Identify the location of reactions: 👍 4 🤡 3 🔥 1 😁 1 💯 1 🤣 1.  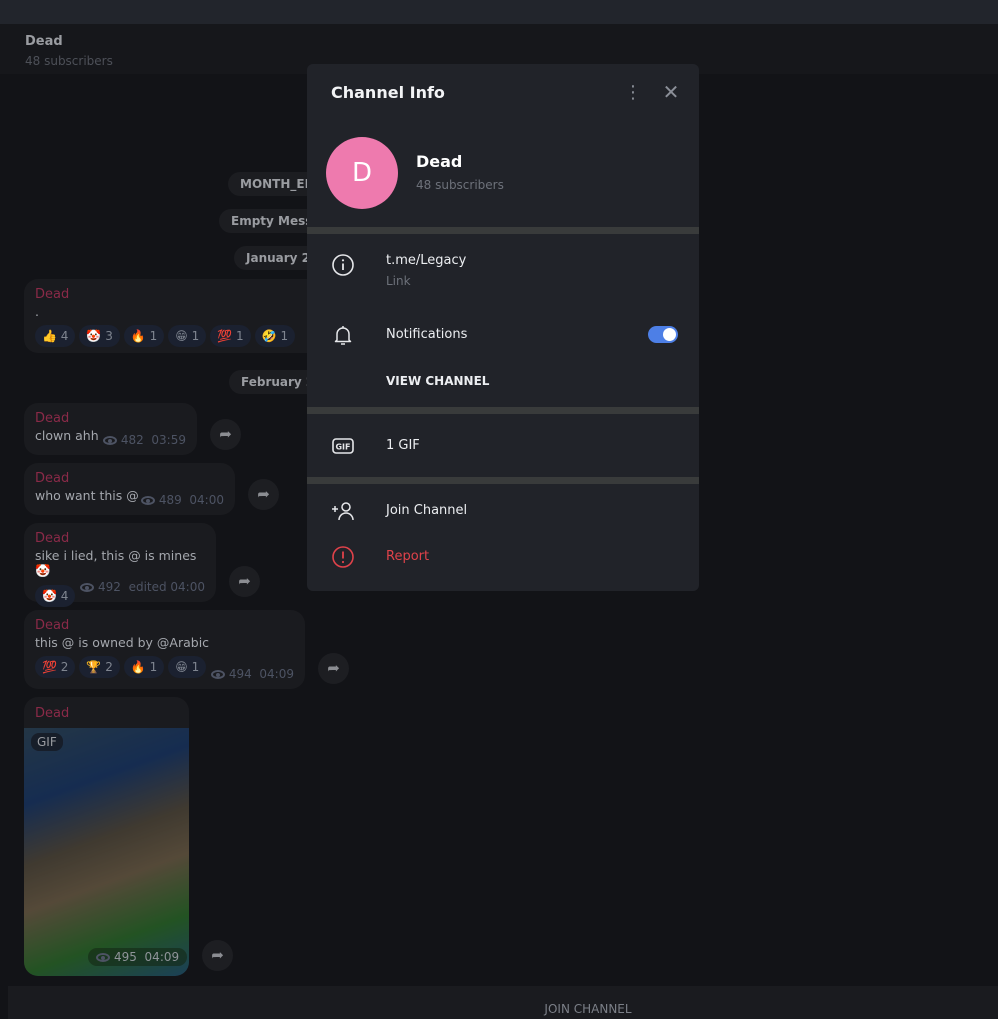
(189, 336).